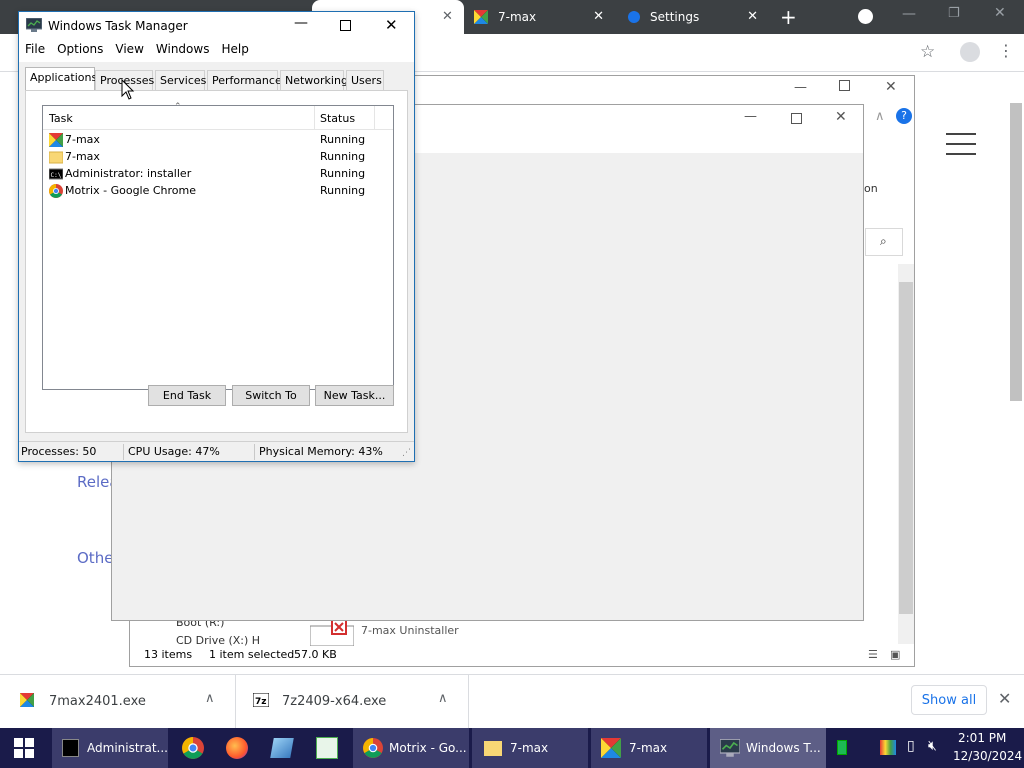 This screenshot has width=1024, height=768. What do you see at coordinates (180, 80) in the screenshot?
I see `tab-services: Services` at bounding box center [180, 80].